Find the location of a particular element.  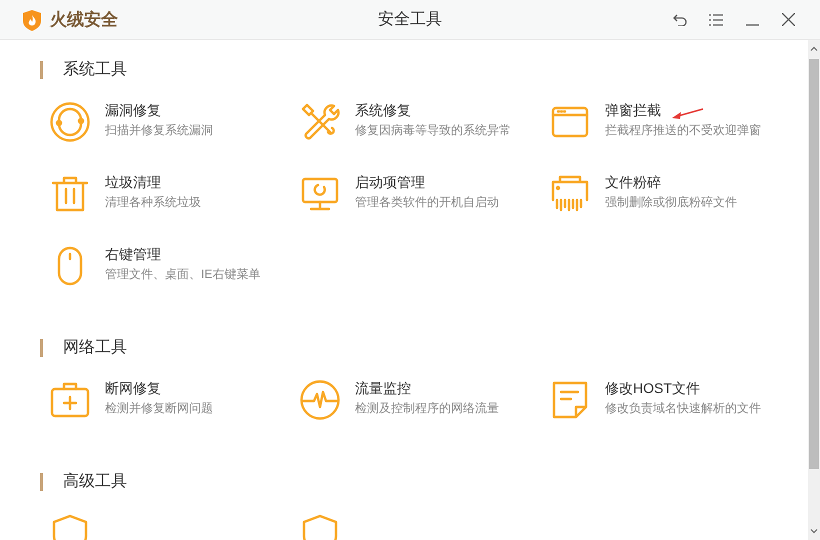

tool-description: 修复因病毒等导致的系统异常 is located at coordinates (433, 130).